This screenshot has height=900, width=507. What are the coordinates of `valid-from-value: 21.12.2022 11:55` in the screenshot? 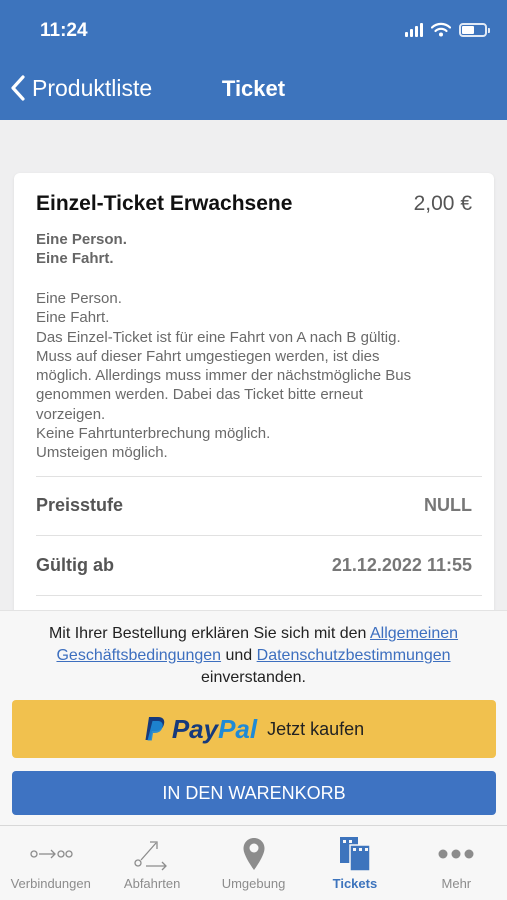 It's located at (401, 565).